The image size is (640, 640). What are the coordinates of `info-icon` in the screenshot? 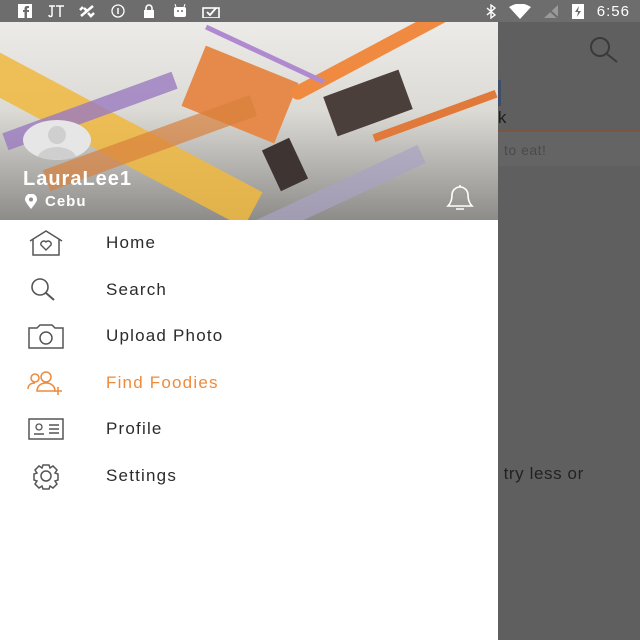 It's located at (118, 11).